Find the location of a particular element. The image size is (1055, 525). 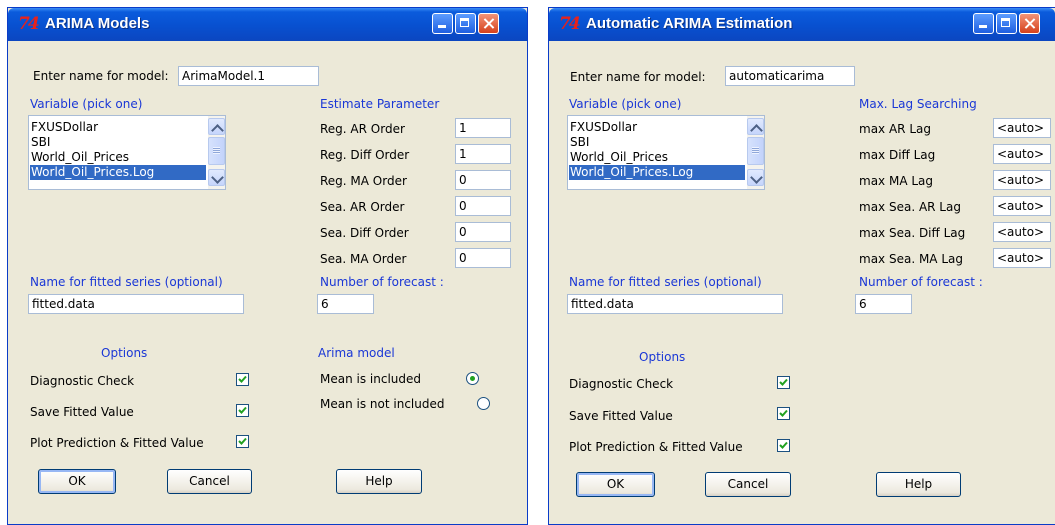

max-lag-header: Max. Lag Searching is located at coordinates (918, 104).